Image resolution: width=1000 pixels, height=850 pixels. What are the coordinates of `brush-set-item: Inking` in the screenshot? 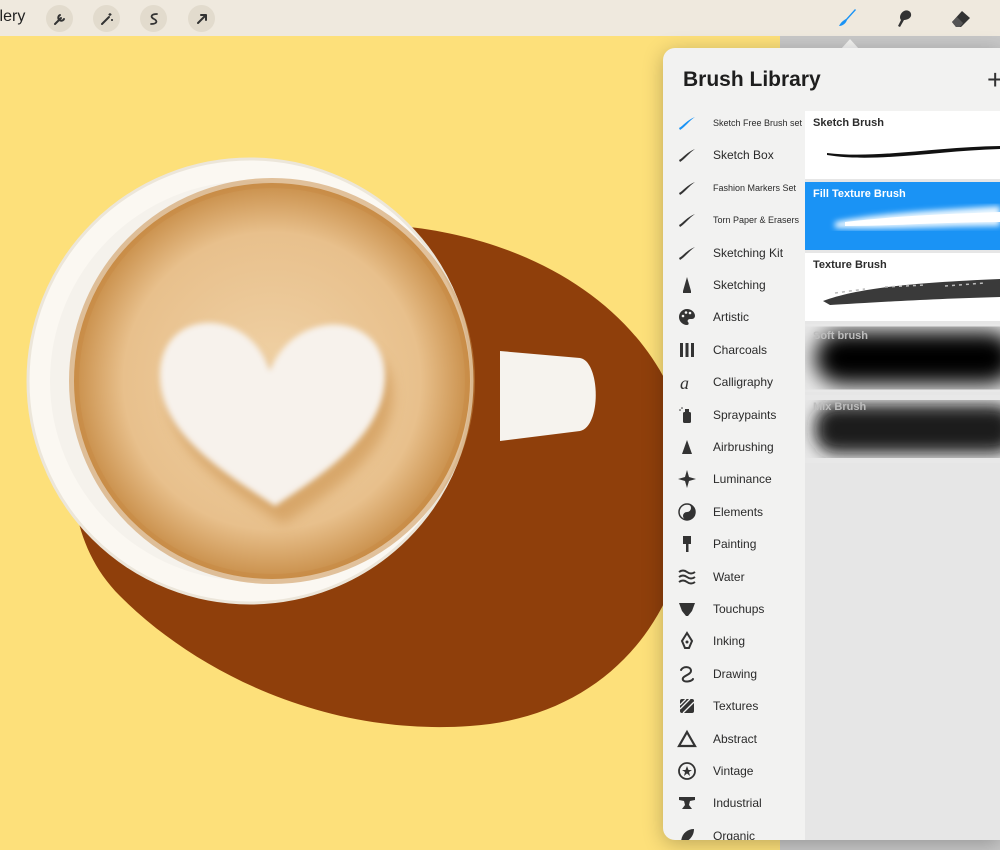 It's located at (734, 641).